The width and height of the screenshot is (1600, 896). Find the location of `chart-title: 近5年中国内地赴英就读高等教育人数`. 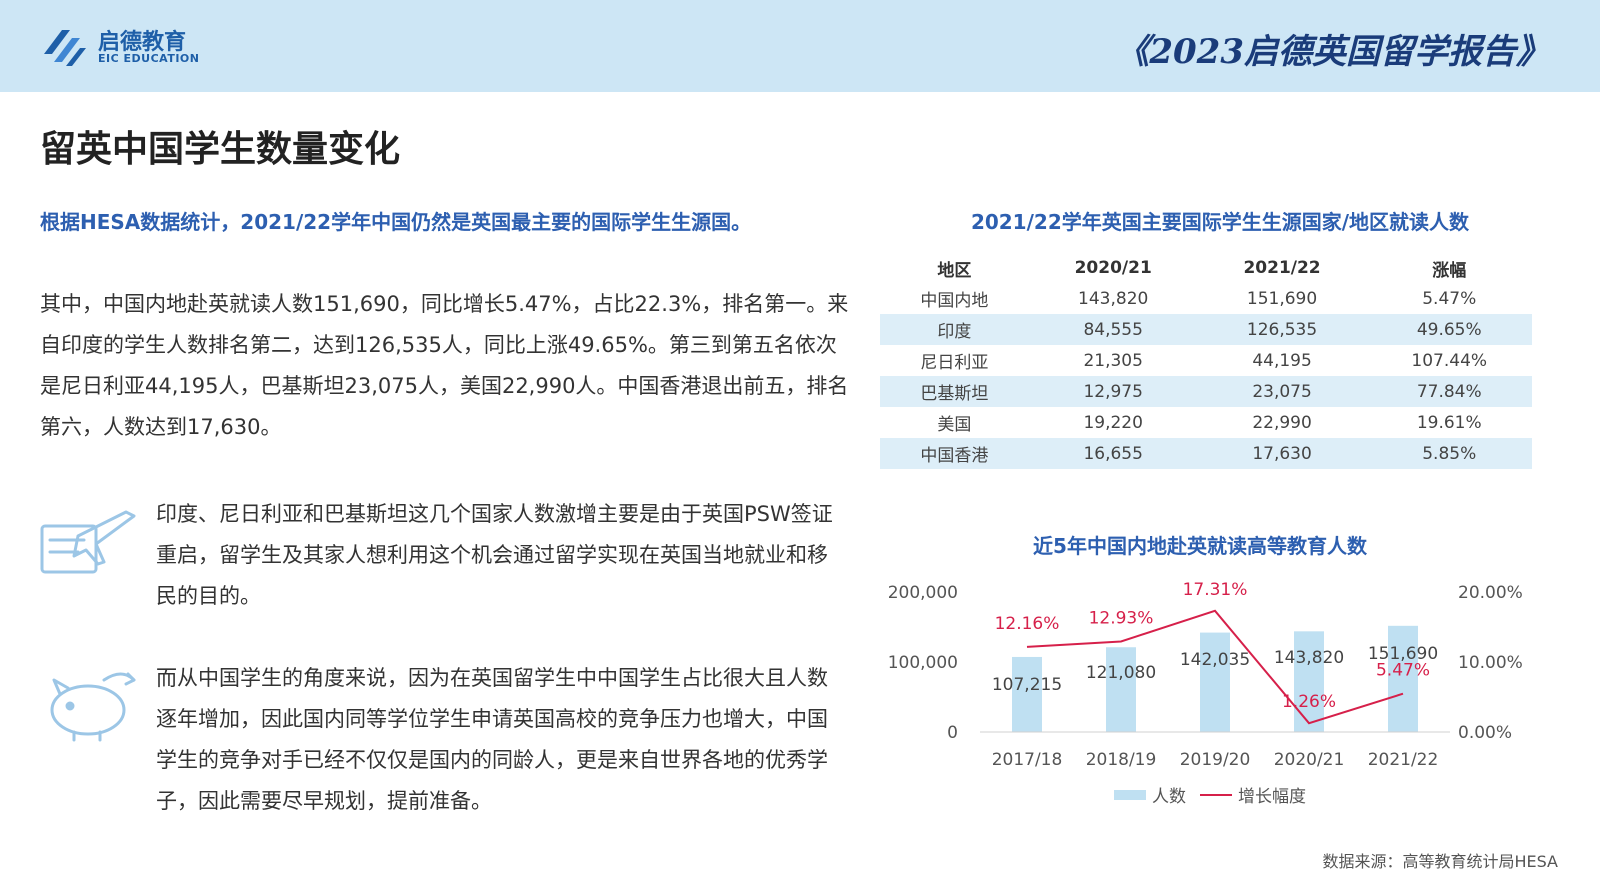

chart-title: 近5年中国内地赴英就读高等教育人数 is located at coordinates (1200, 546).